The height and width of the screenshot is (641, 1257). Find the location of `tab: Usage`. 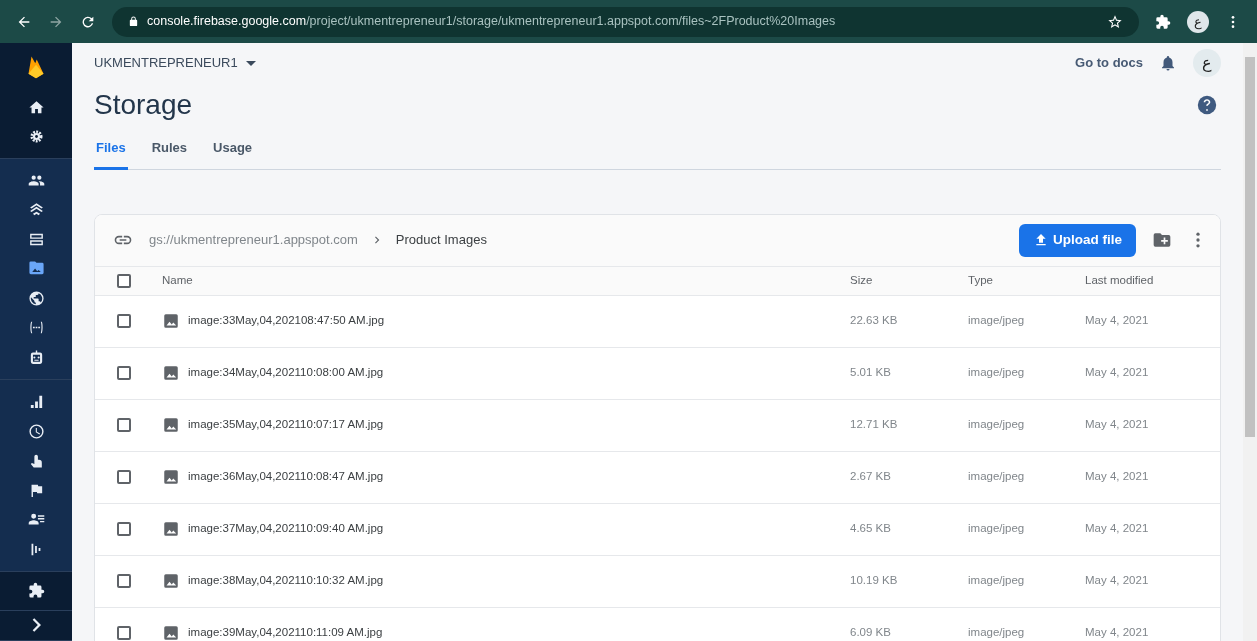

tab: Usage is located at coordinates (233, 150).